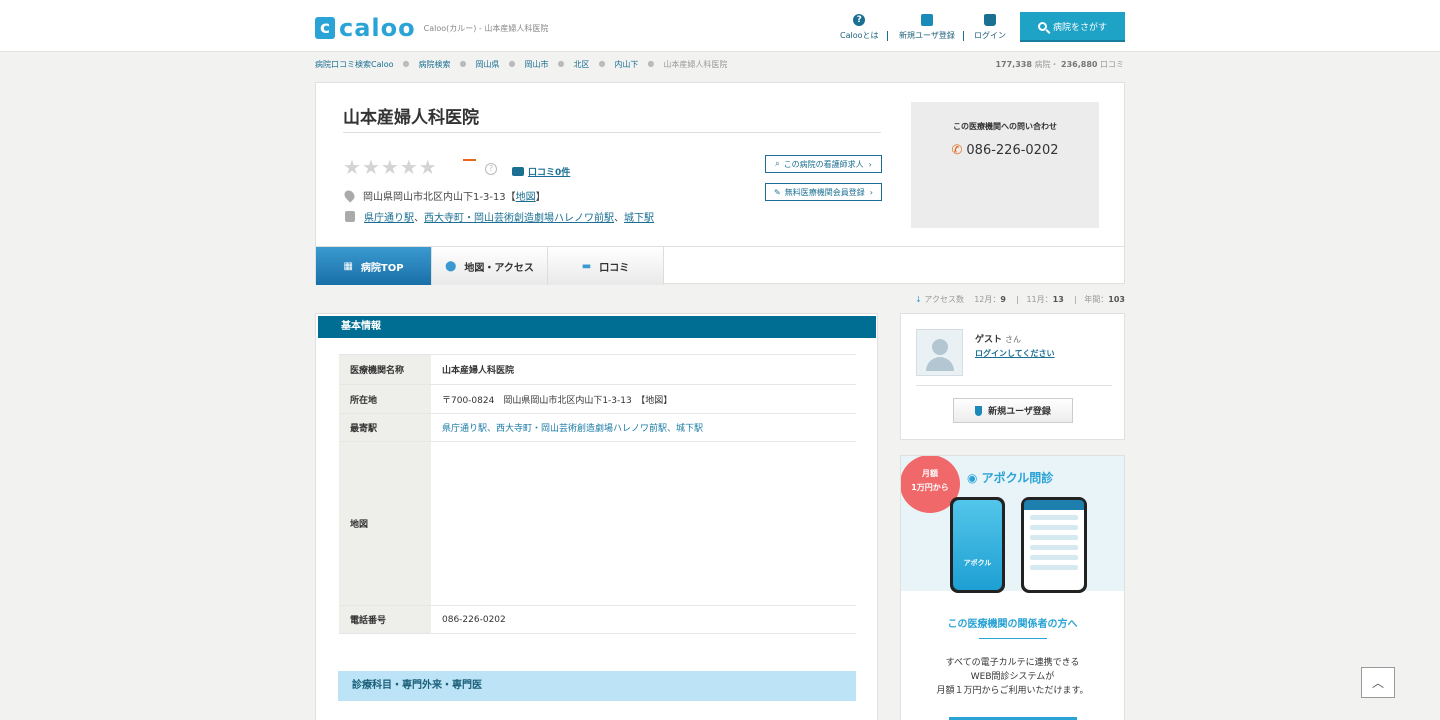 The image size is (1440, 720). What do you see at coordinates (597, 327) in the screenshot?
I see `section-header: 基本情報` at bounding box center [597, 327].